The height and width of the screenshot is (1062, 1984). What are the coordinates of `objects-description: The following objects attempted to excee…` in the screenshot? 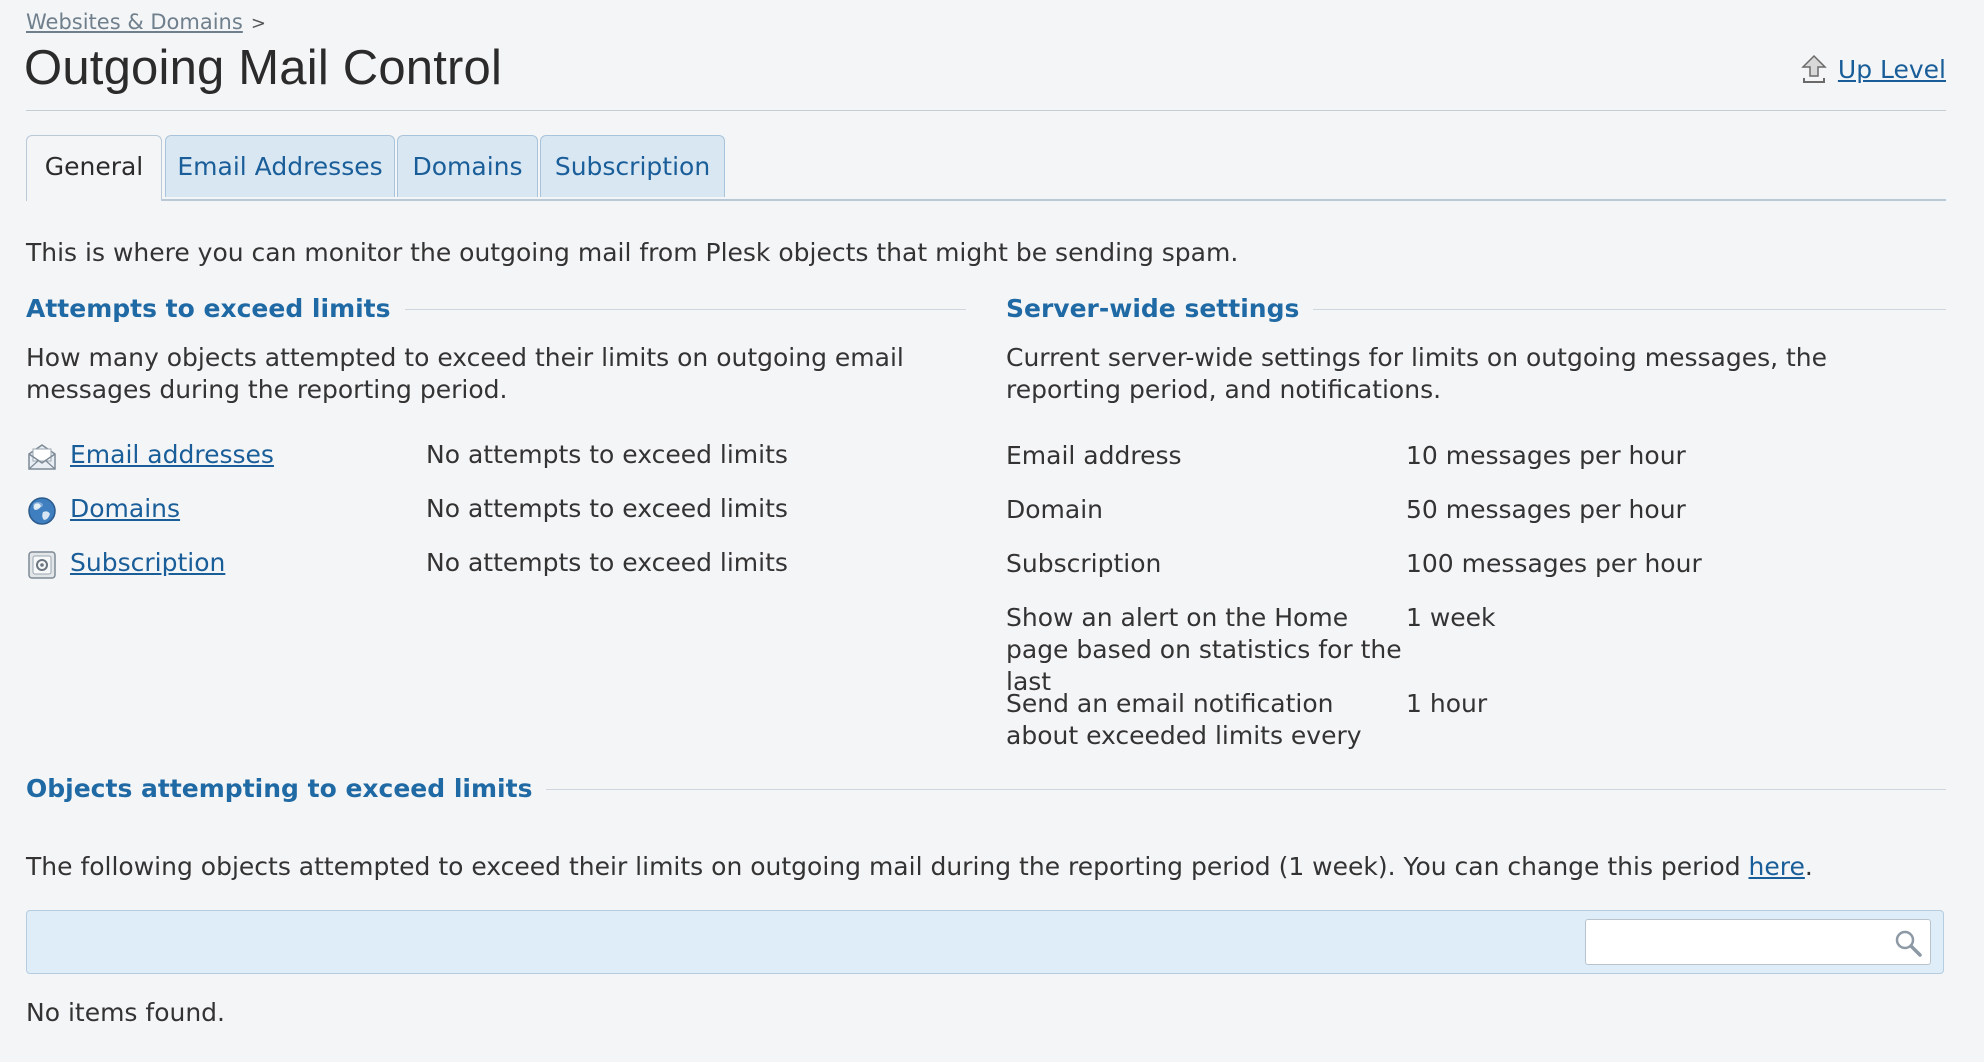 It's located at (919, 866).